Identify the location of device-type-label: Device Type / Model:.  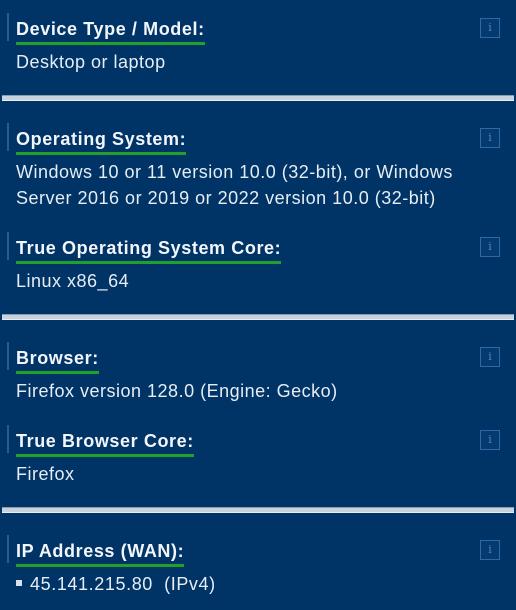
(110, 31).